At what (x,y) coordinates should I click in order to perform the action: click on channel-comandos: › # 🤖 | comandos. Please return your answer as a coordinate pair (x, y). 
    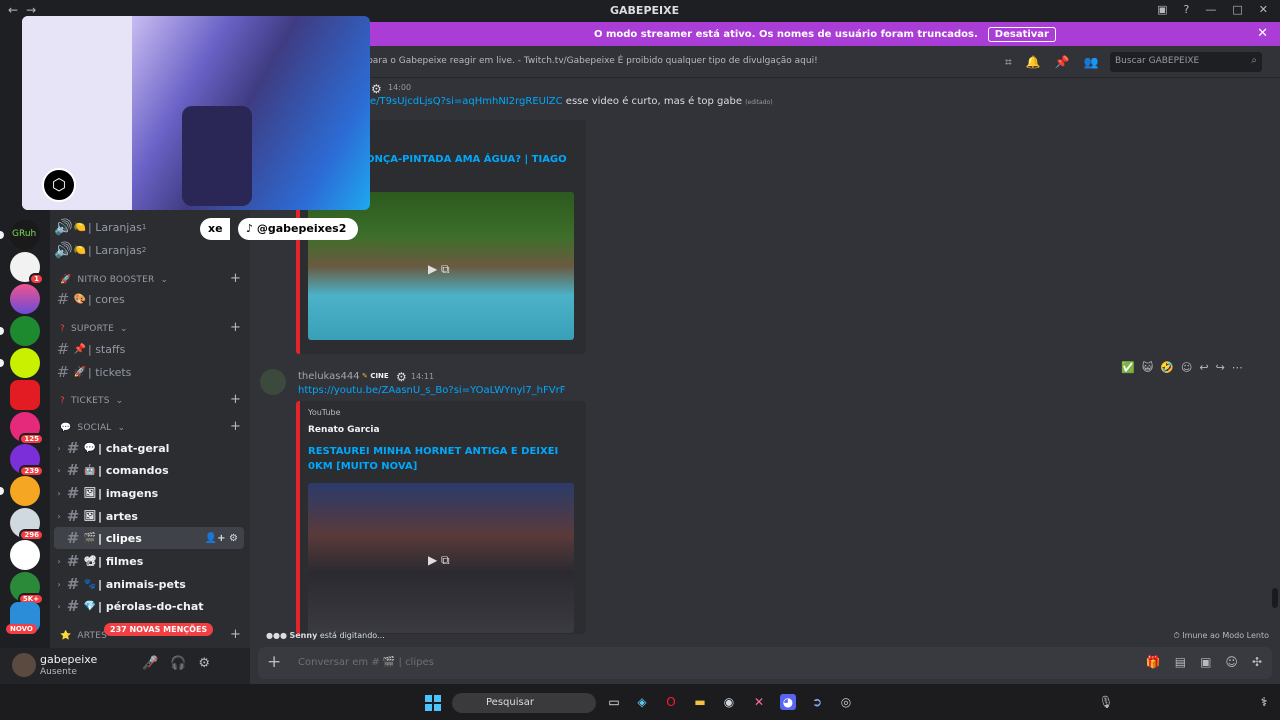
    Looking at the image, I should click on (149, 470).